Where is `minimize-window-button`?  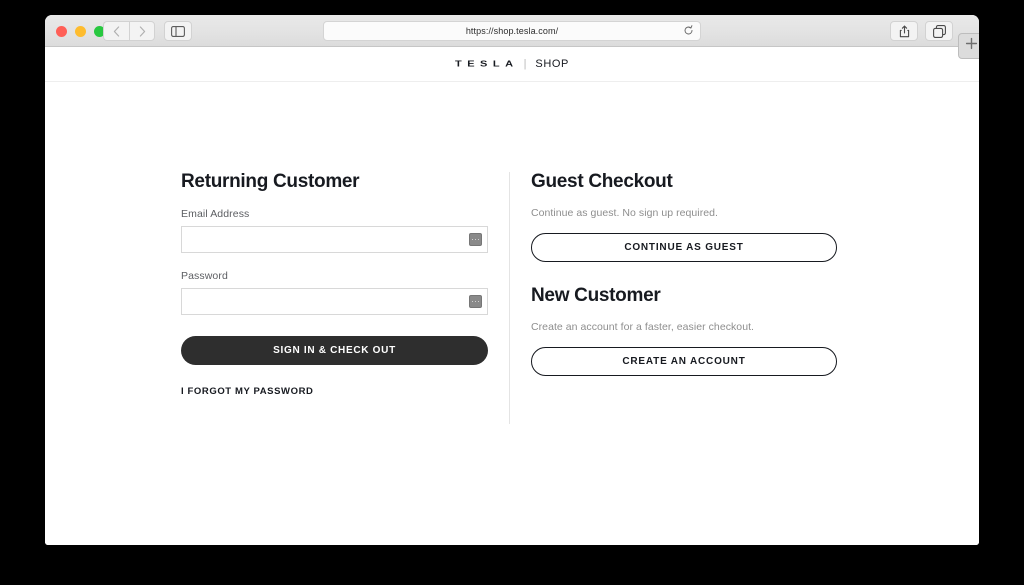 minimize-window-button is located at coordinates (80, 31).